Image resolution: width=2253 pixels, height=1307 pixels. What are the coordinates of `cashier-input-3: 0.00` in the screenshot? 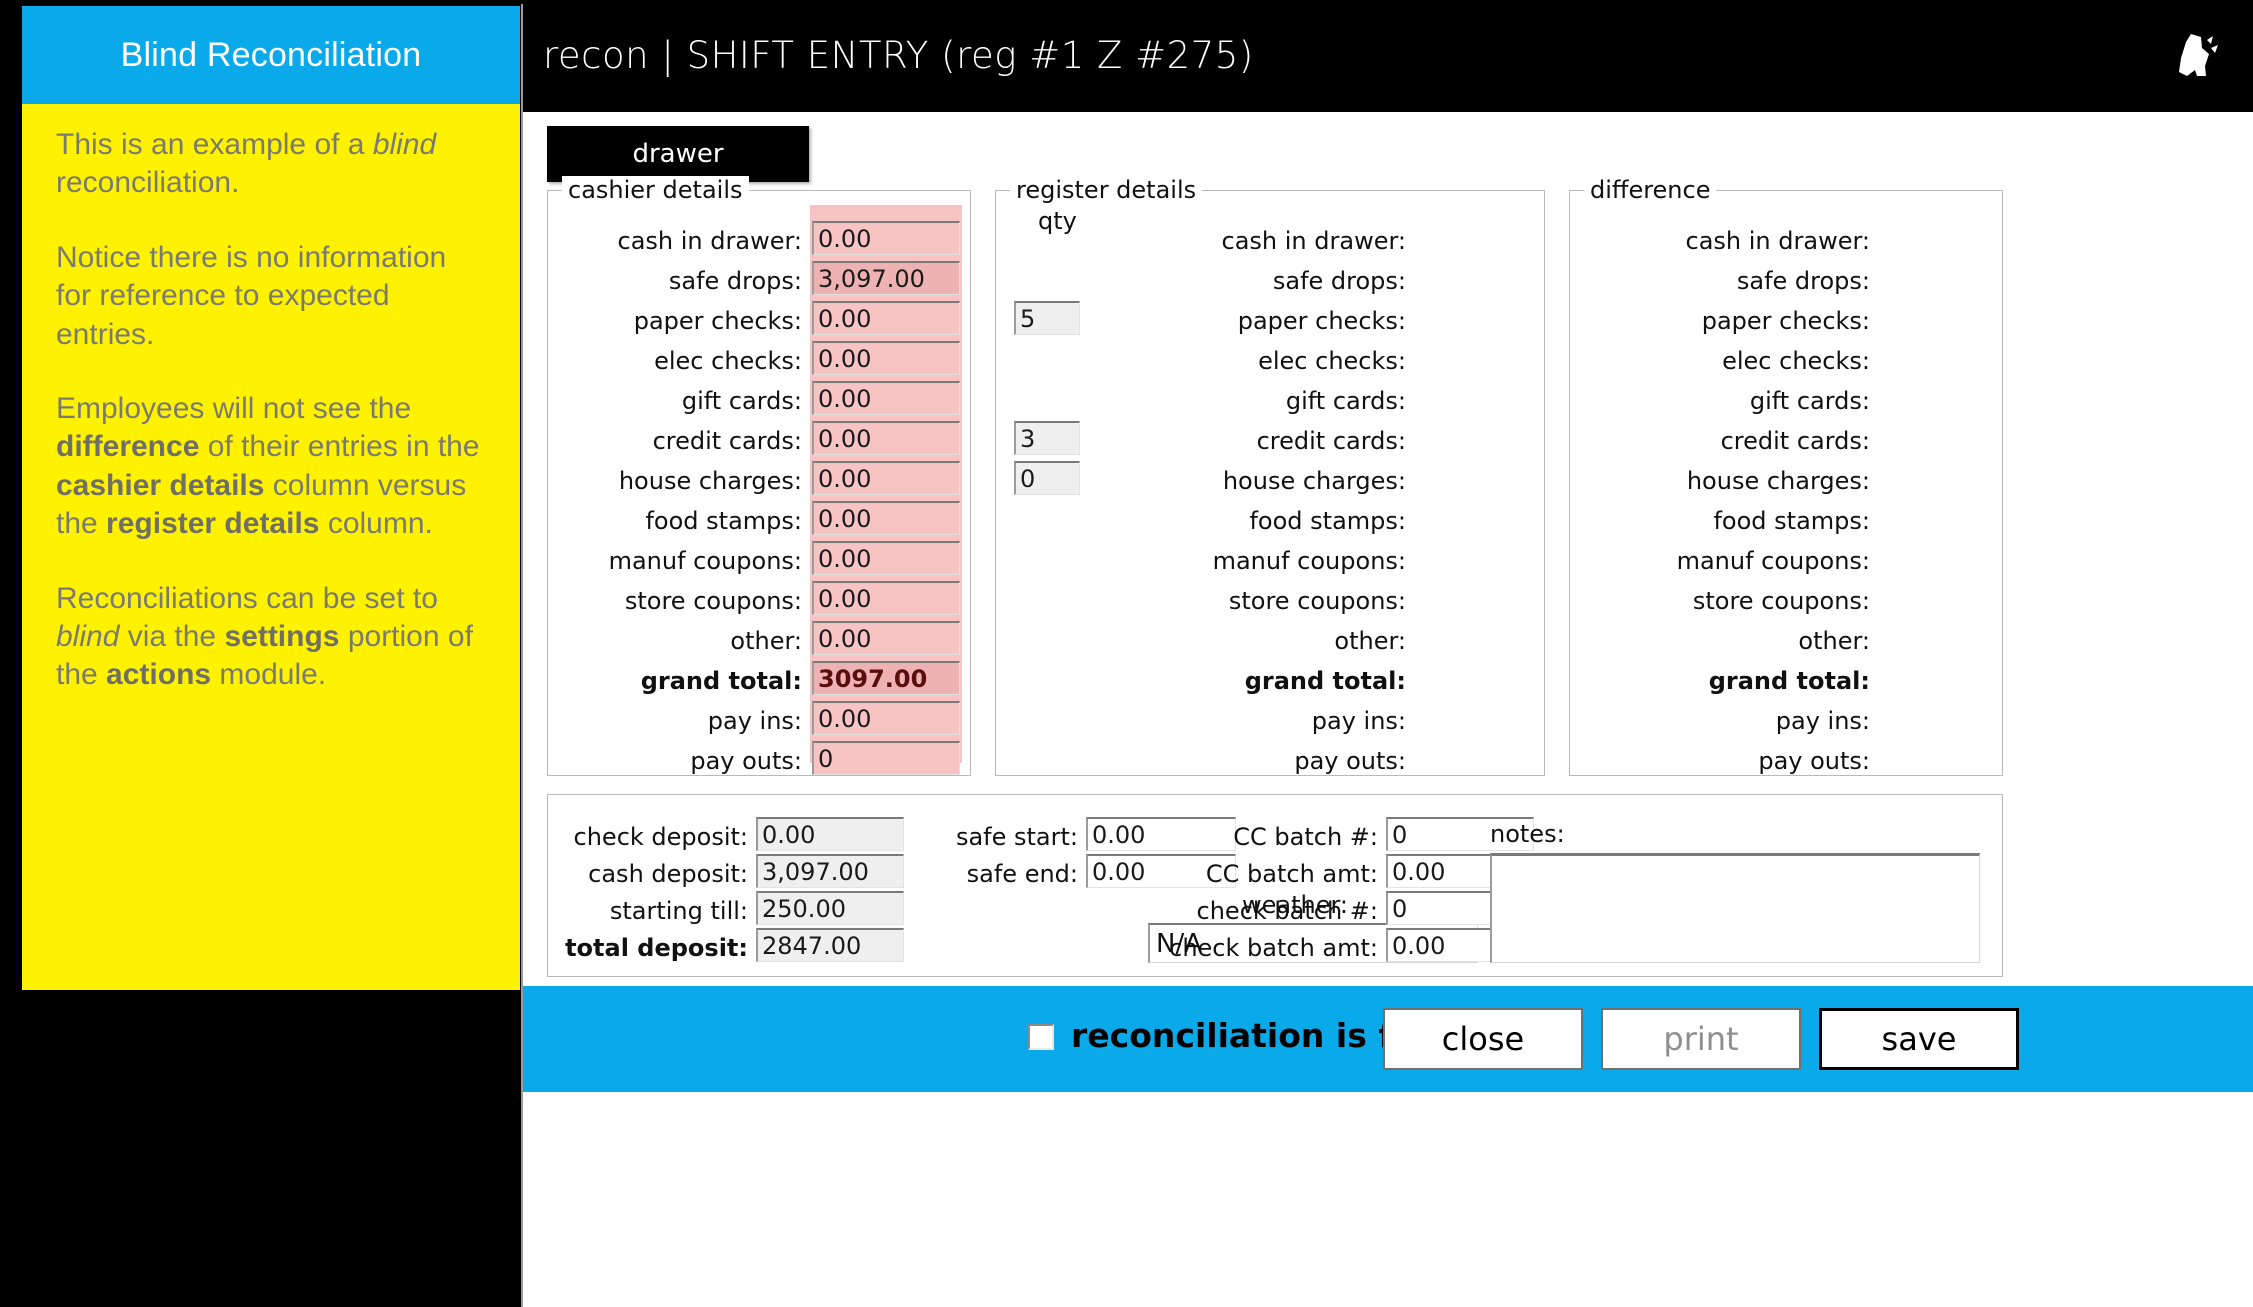 It's located at (886, 358).